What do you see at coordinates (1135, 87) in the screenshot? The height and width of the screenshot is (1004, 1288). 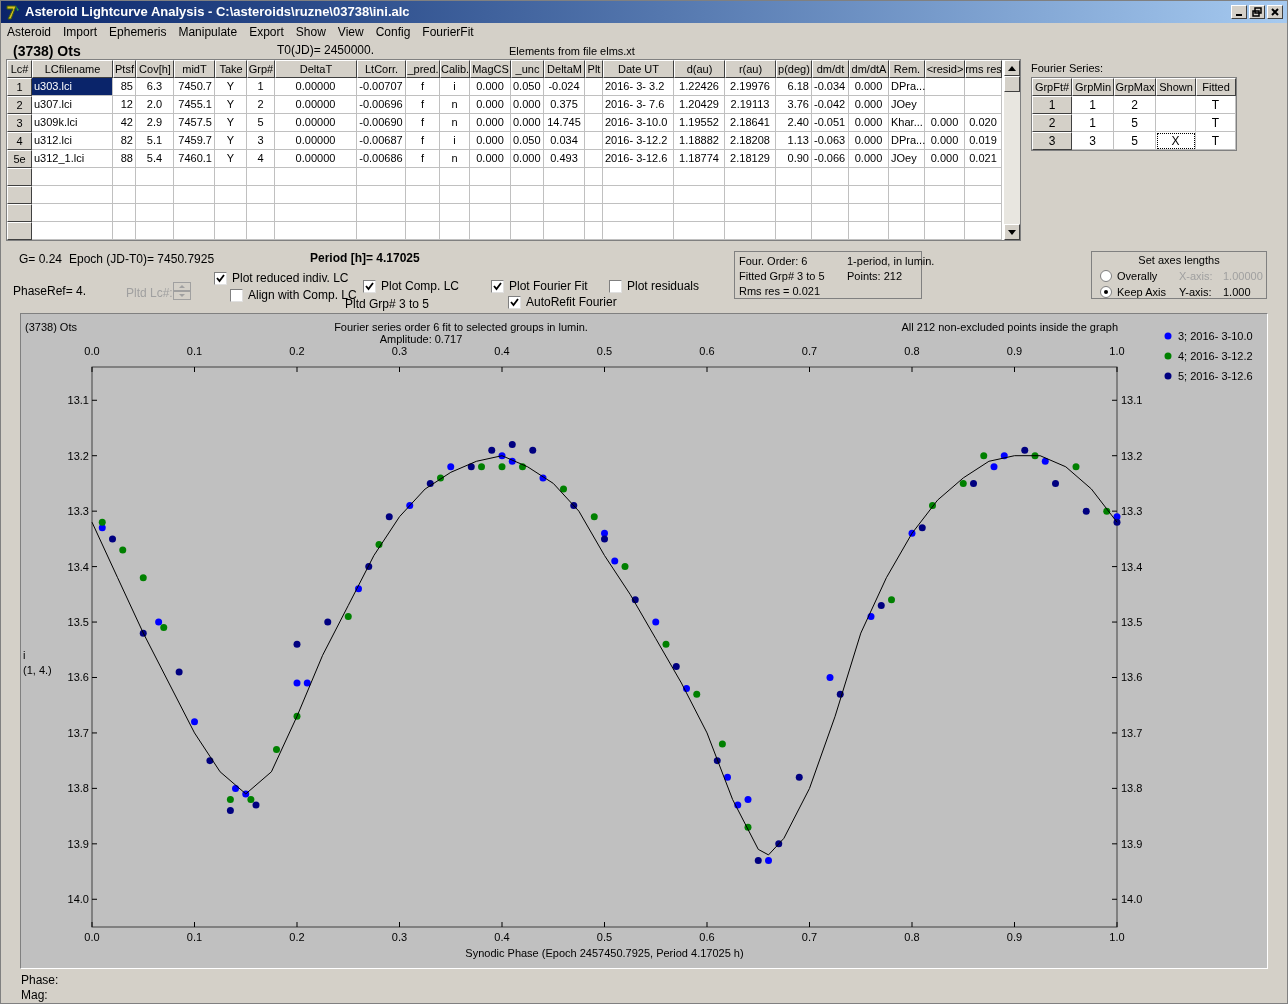 I see `column-header: GrpMax` at bounding box center [1135, 87].